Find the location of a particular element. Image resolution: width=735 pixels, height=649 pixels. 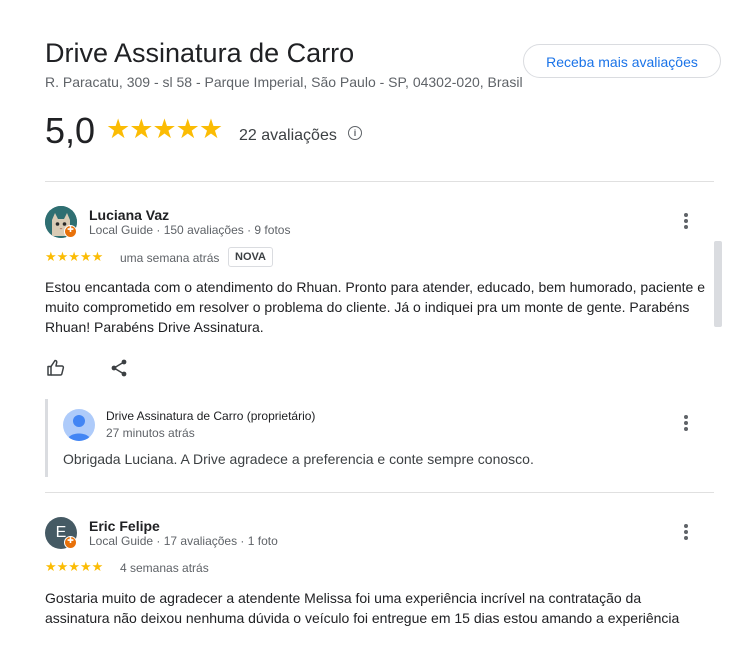

share-icon is located at coordinates (119, 368).